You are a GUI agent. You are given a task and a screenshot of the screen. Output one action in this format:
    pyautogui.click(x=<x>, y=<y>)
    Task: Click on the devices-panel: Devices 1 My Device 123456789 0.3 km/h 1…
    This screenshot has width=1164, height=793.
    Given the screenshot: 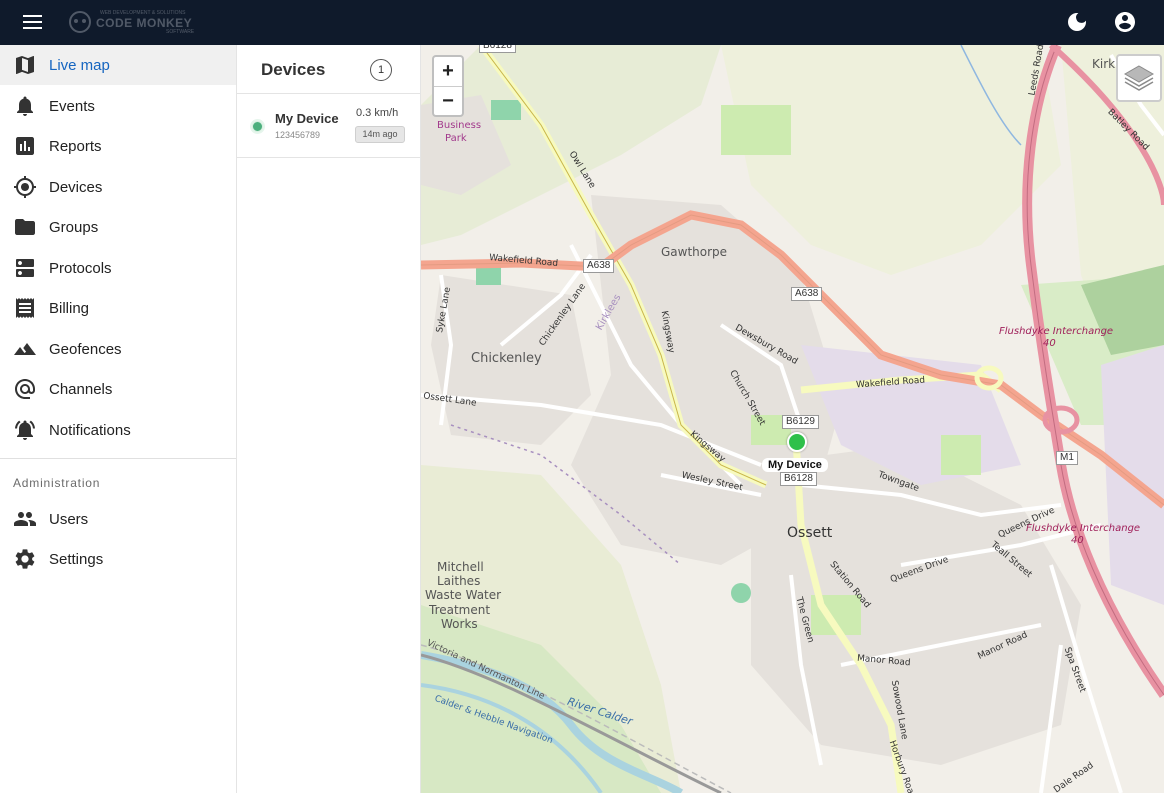 What is the action you would take?
    pyautogui.click(x=329, y=419)
    